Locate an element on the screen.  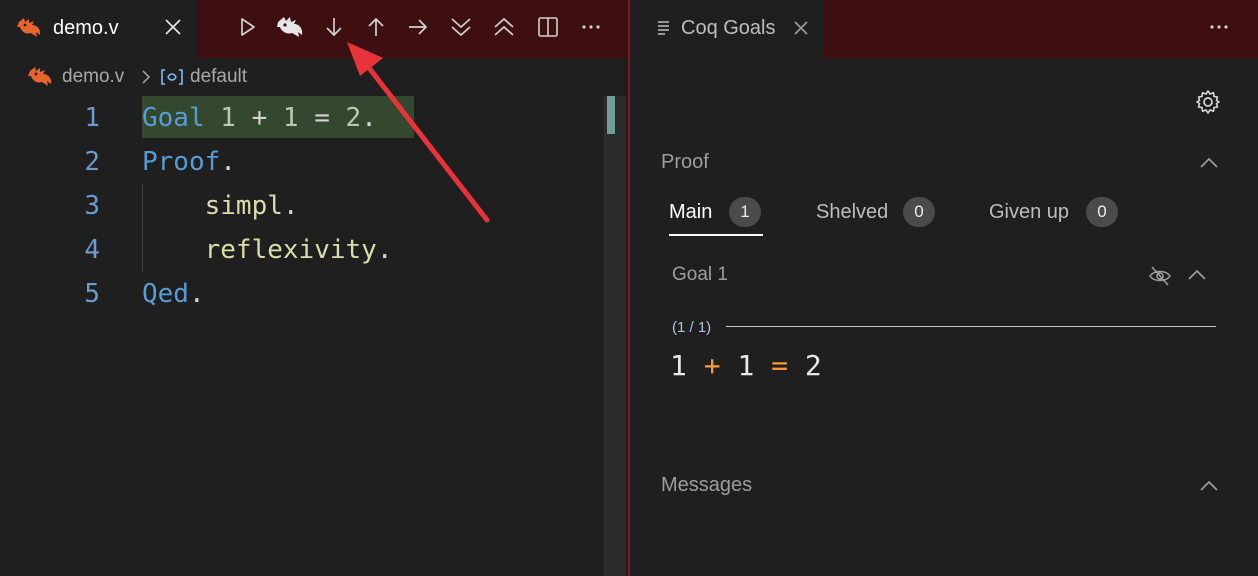
tab-main-label: Main is located at coordinates (691, 212).